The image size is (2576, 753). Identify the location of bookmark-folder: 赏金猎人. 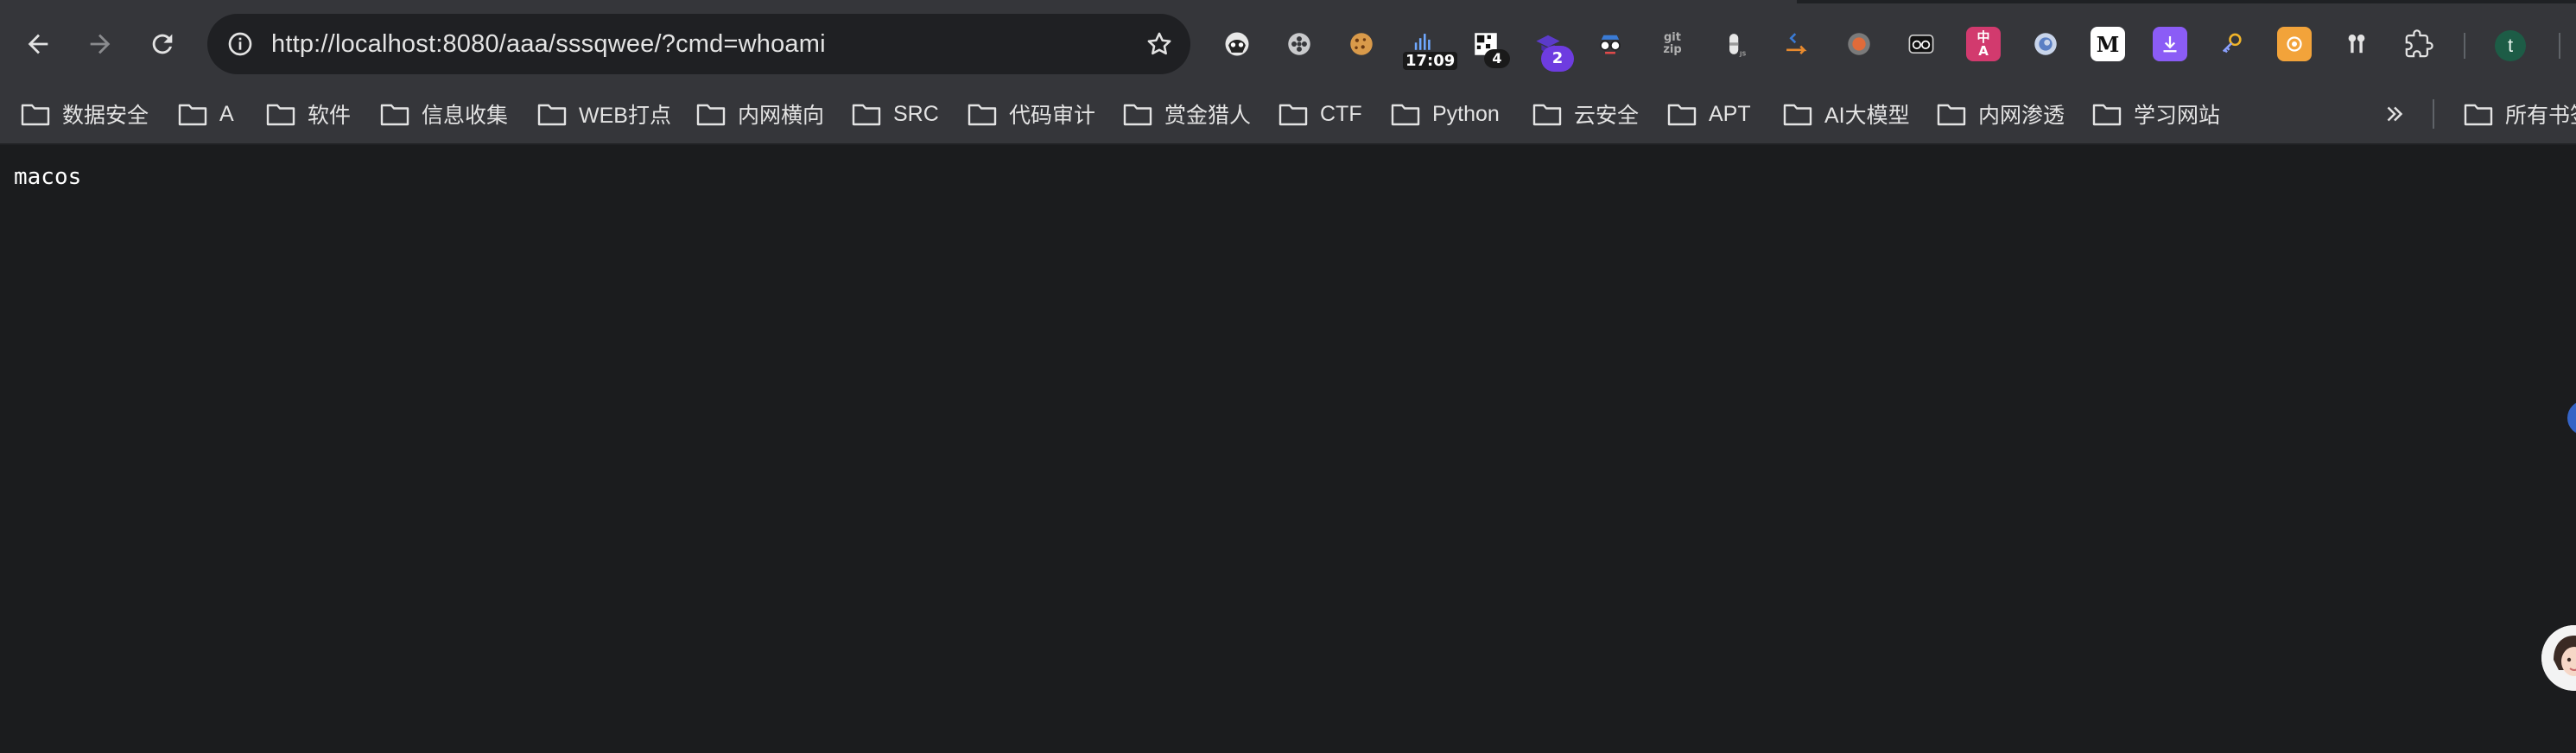
(1187, 114).